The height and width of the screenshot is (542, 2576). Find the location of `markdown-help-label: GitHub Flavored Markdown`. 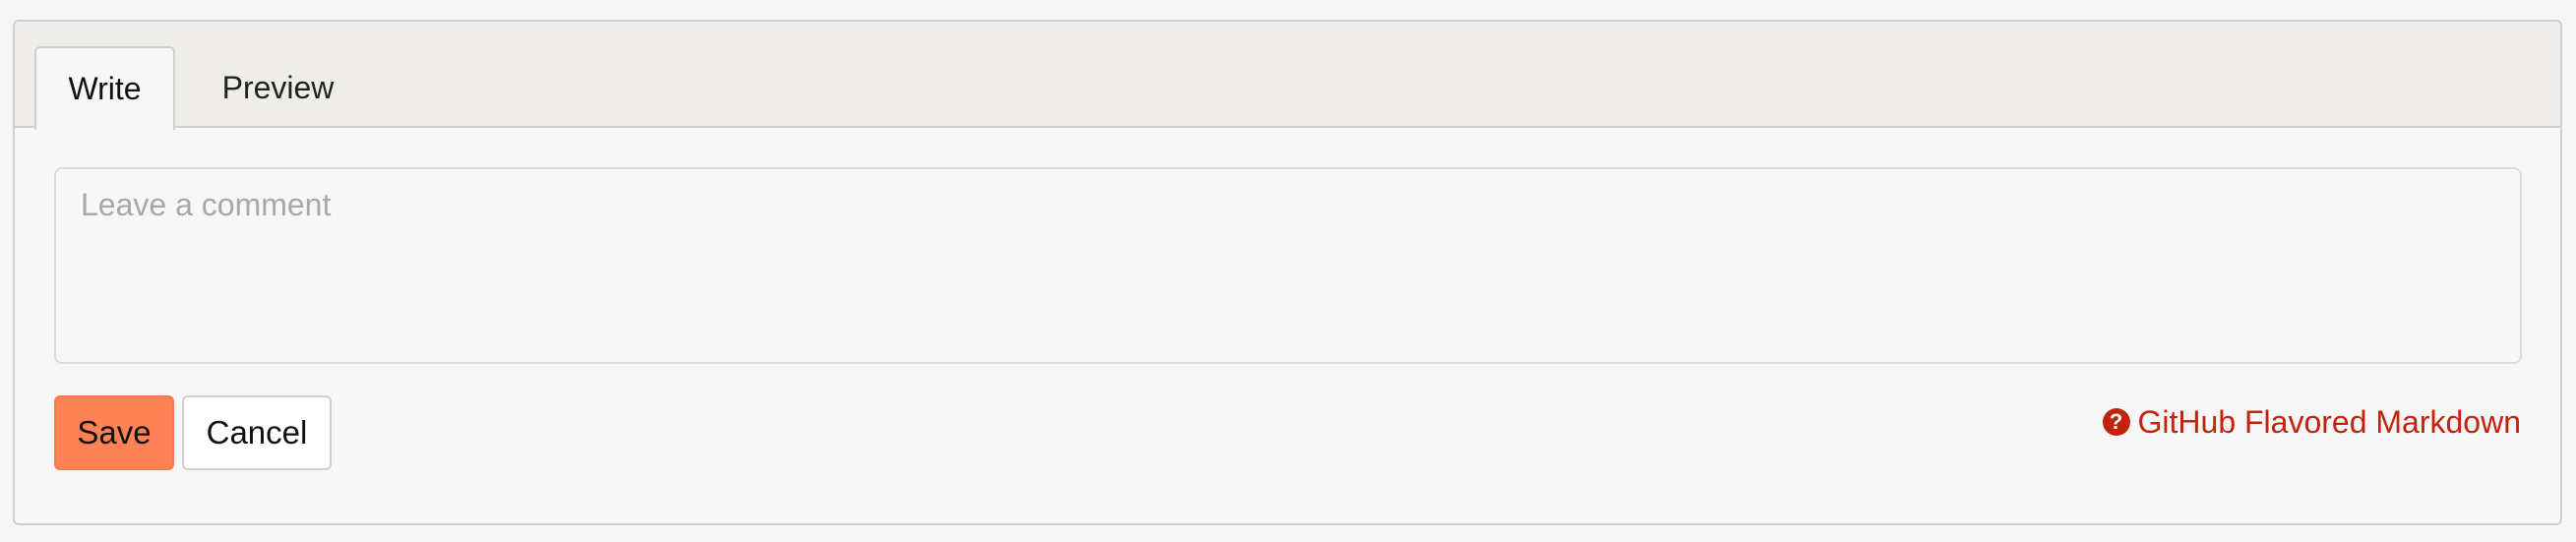

markdown-help-label: GitHub Flavored Markdown is located at coordinates (2329, 422).